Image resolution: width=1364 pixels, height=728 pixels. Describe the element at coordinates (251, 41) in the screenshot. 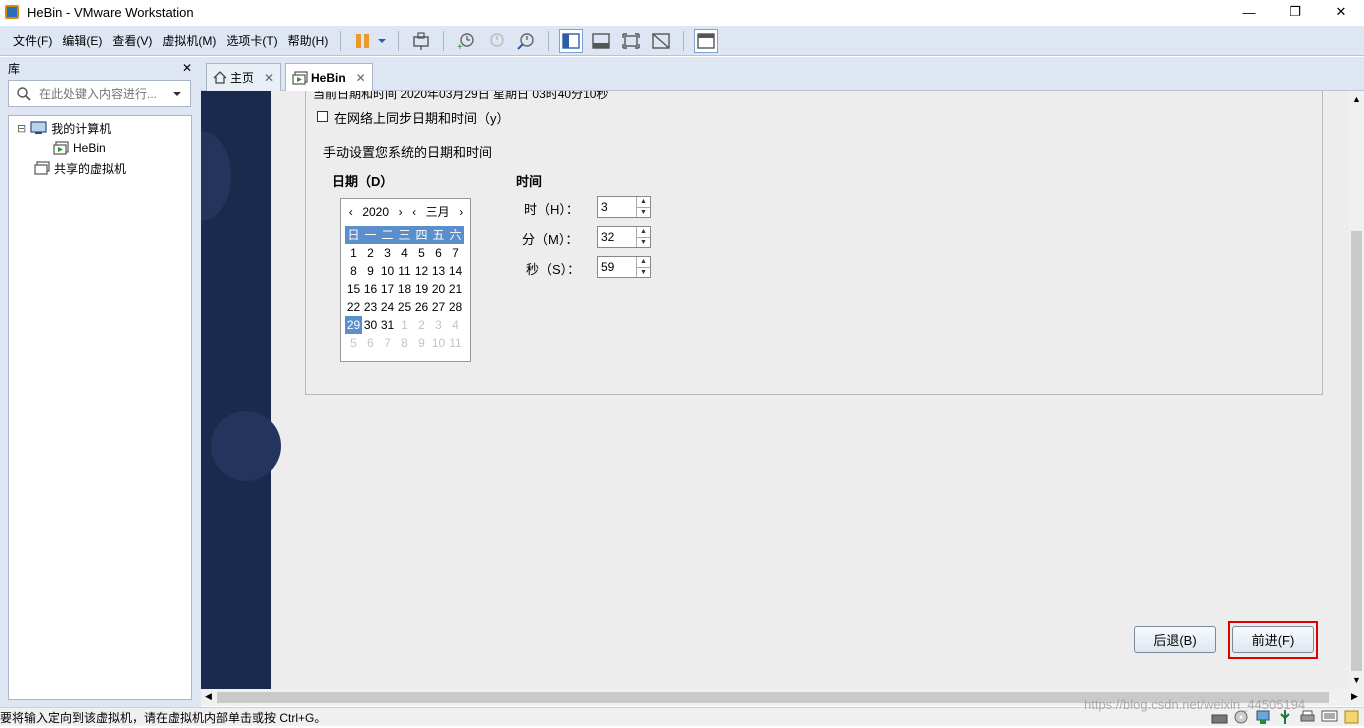

I see `menu-tabs: 选项卡(T)` at that location.